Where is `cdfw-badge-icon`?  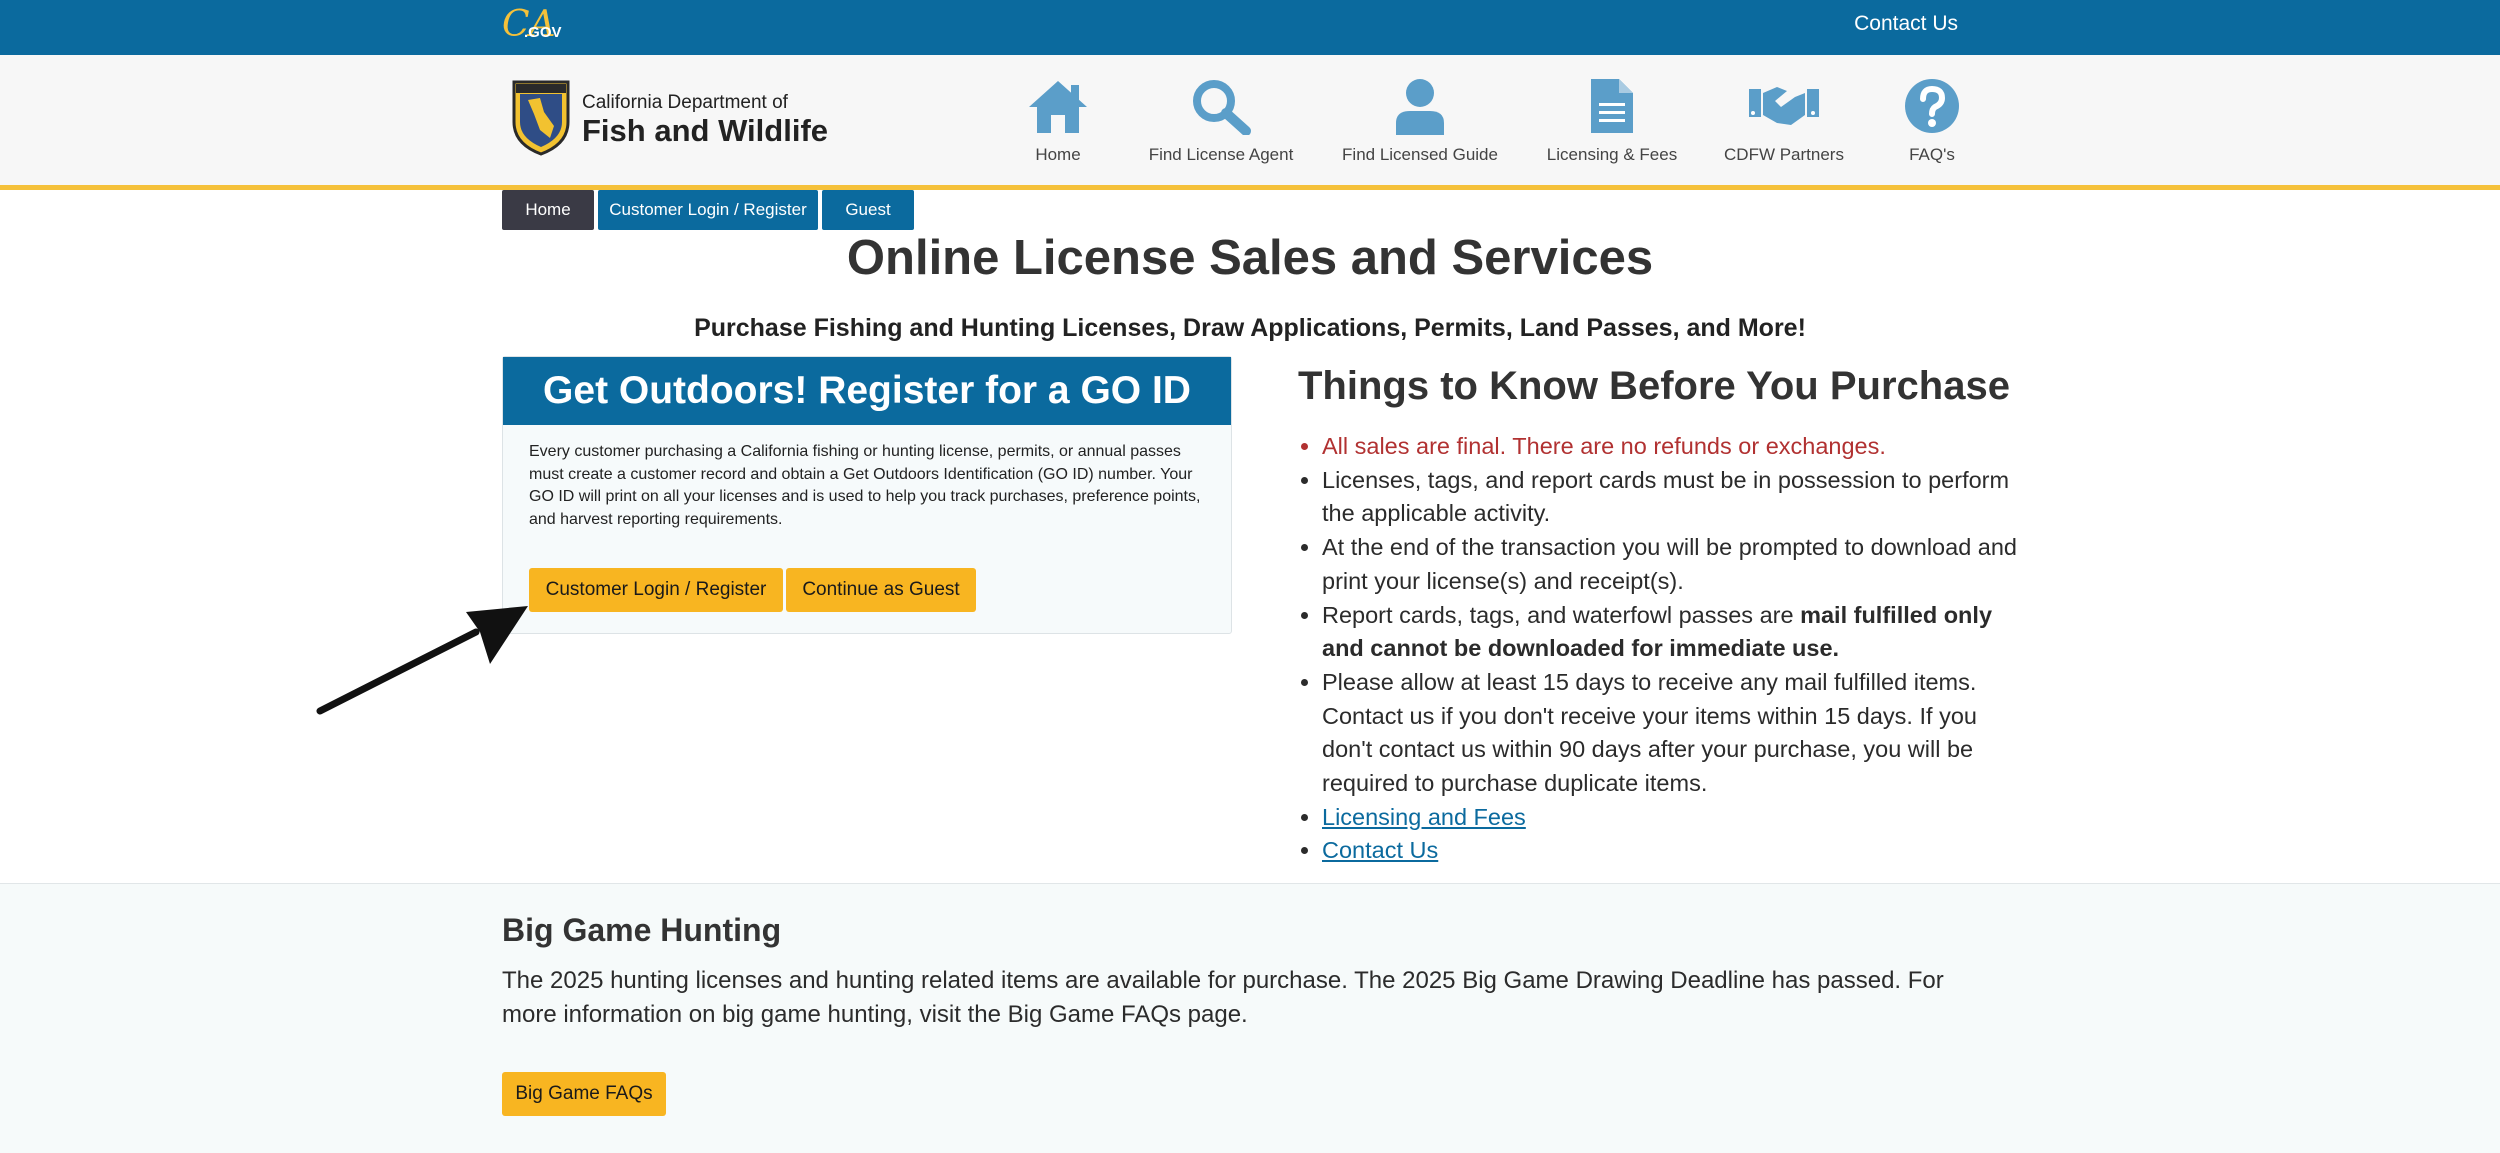 cdfw-badge-icon is located at coordinates (541, 118).